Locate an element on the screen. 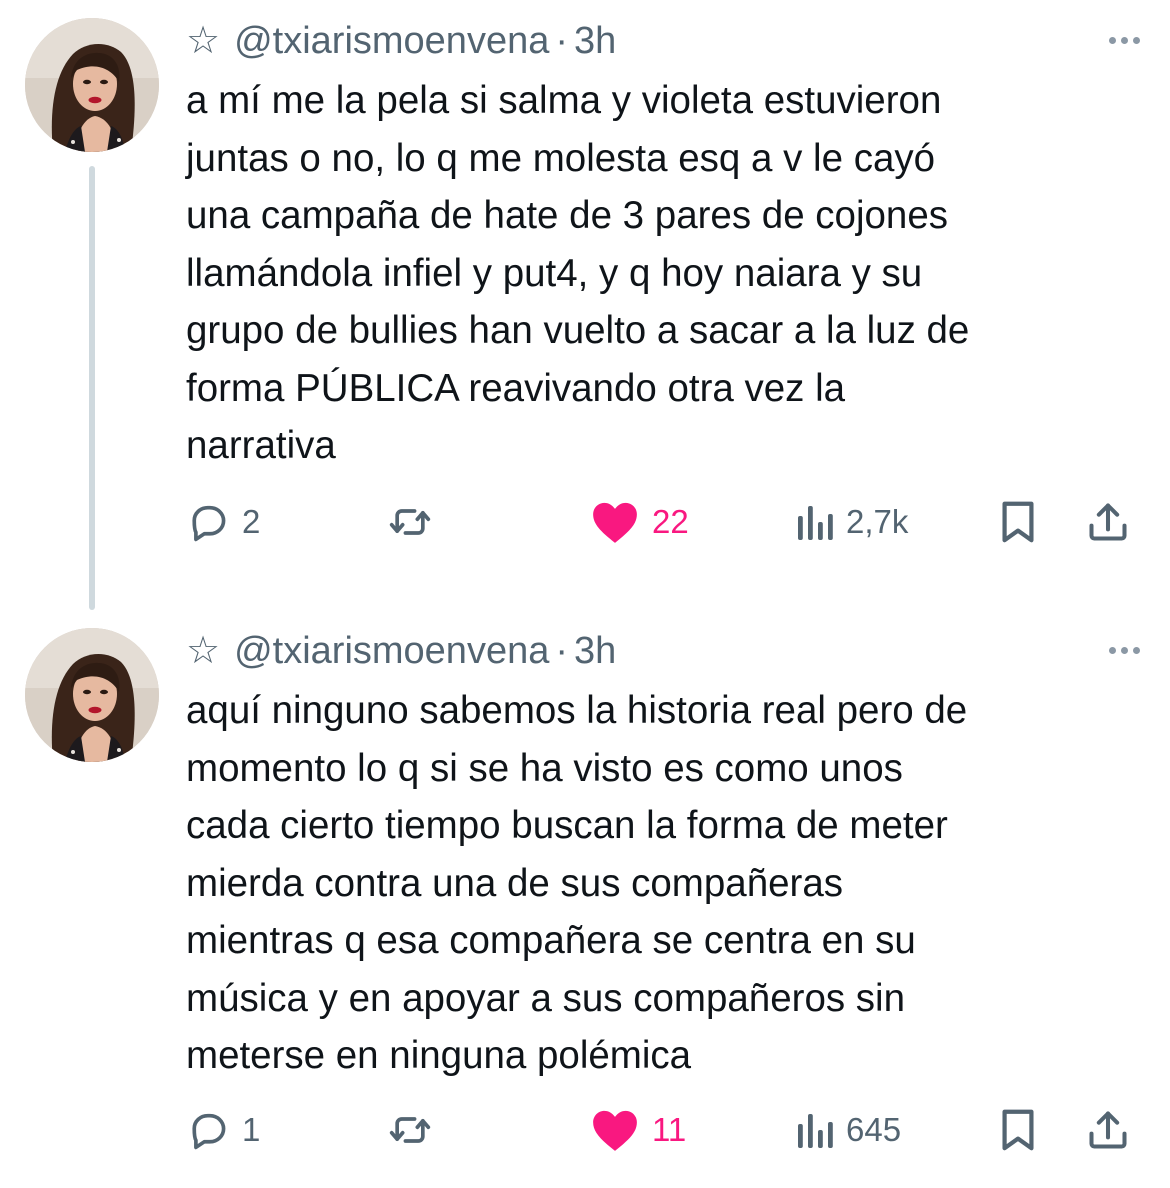 The height and width of the screenshot is (1188, 1170). reply-count: 1 is located at coordinates (251, 1129).